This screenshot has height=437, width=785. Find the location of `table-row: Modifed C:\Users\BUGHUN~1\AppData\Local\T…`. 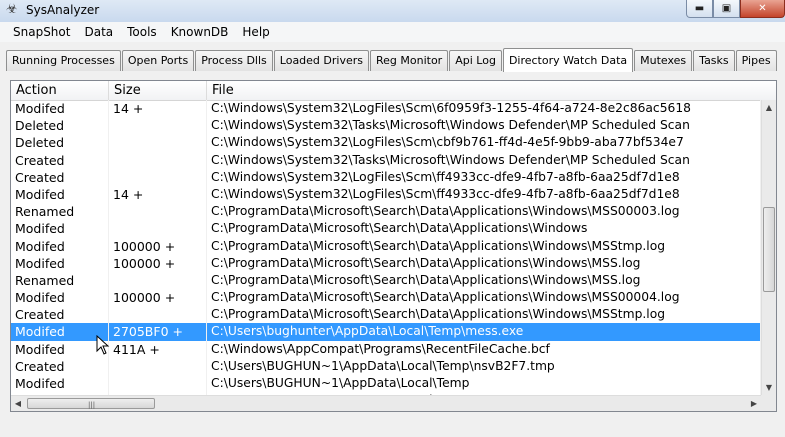

table-row: Modifed C:\Users\BUGHUN~1\AppData\Local\T… is located at coordinates (386, 384).